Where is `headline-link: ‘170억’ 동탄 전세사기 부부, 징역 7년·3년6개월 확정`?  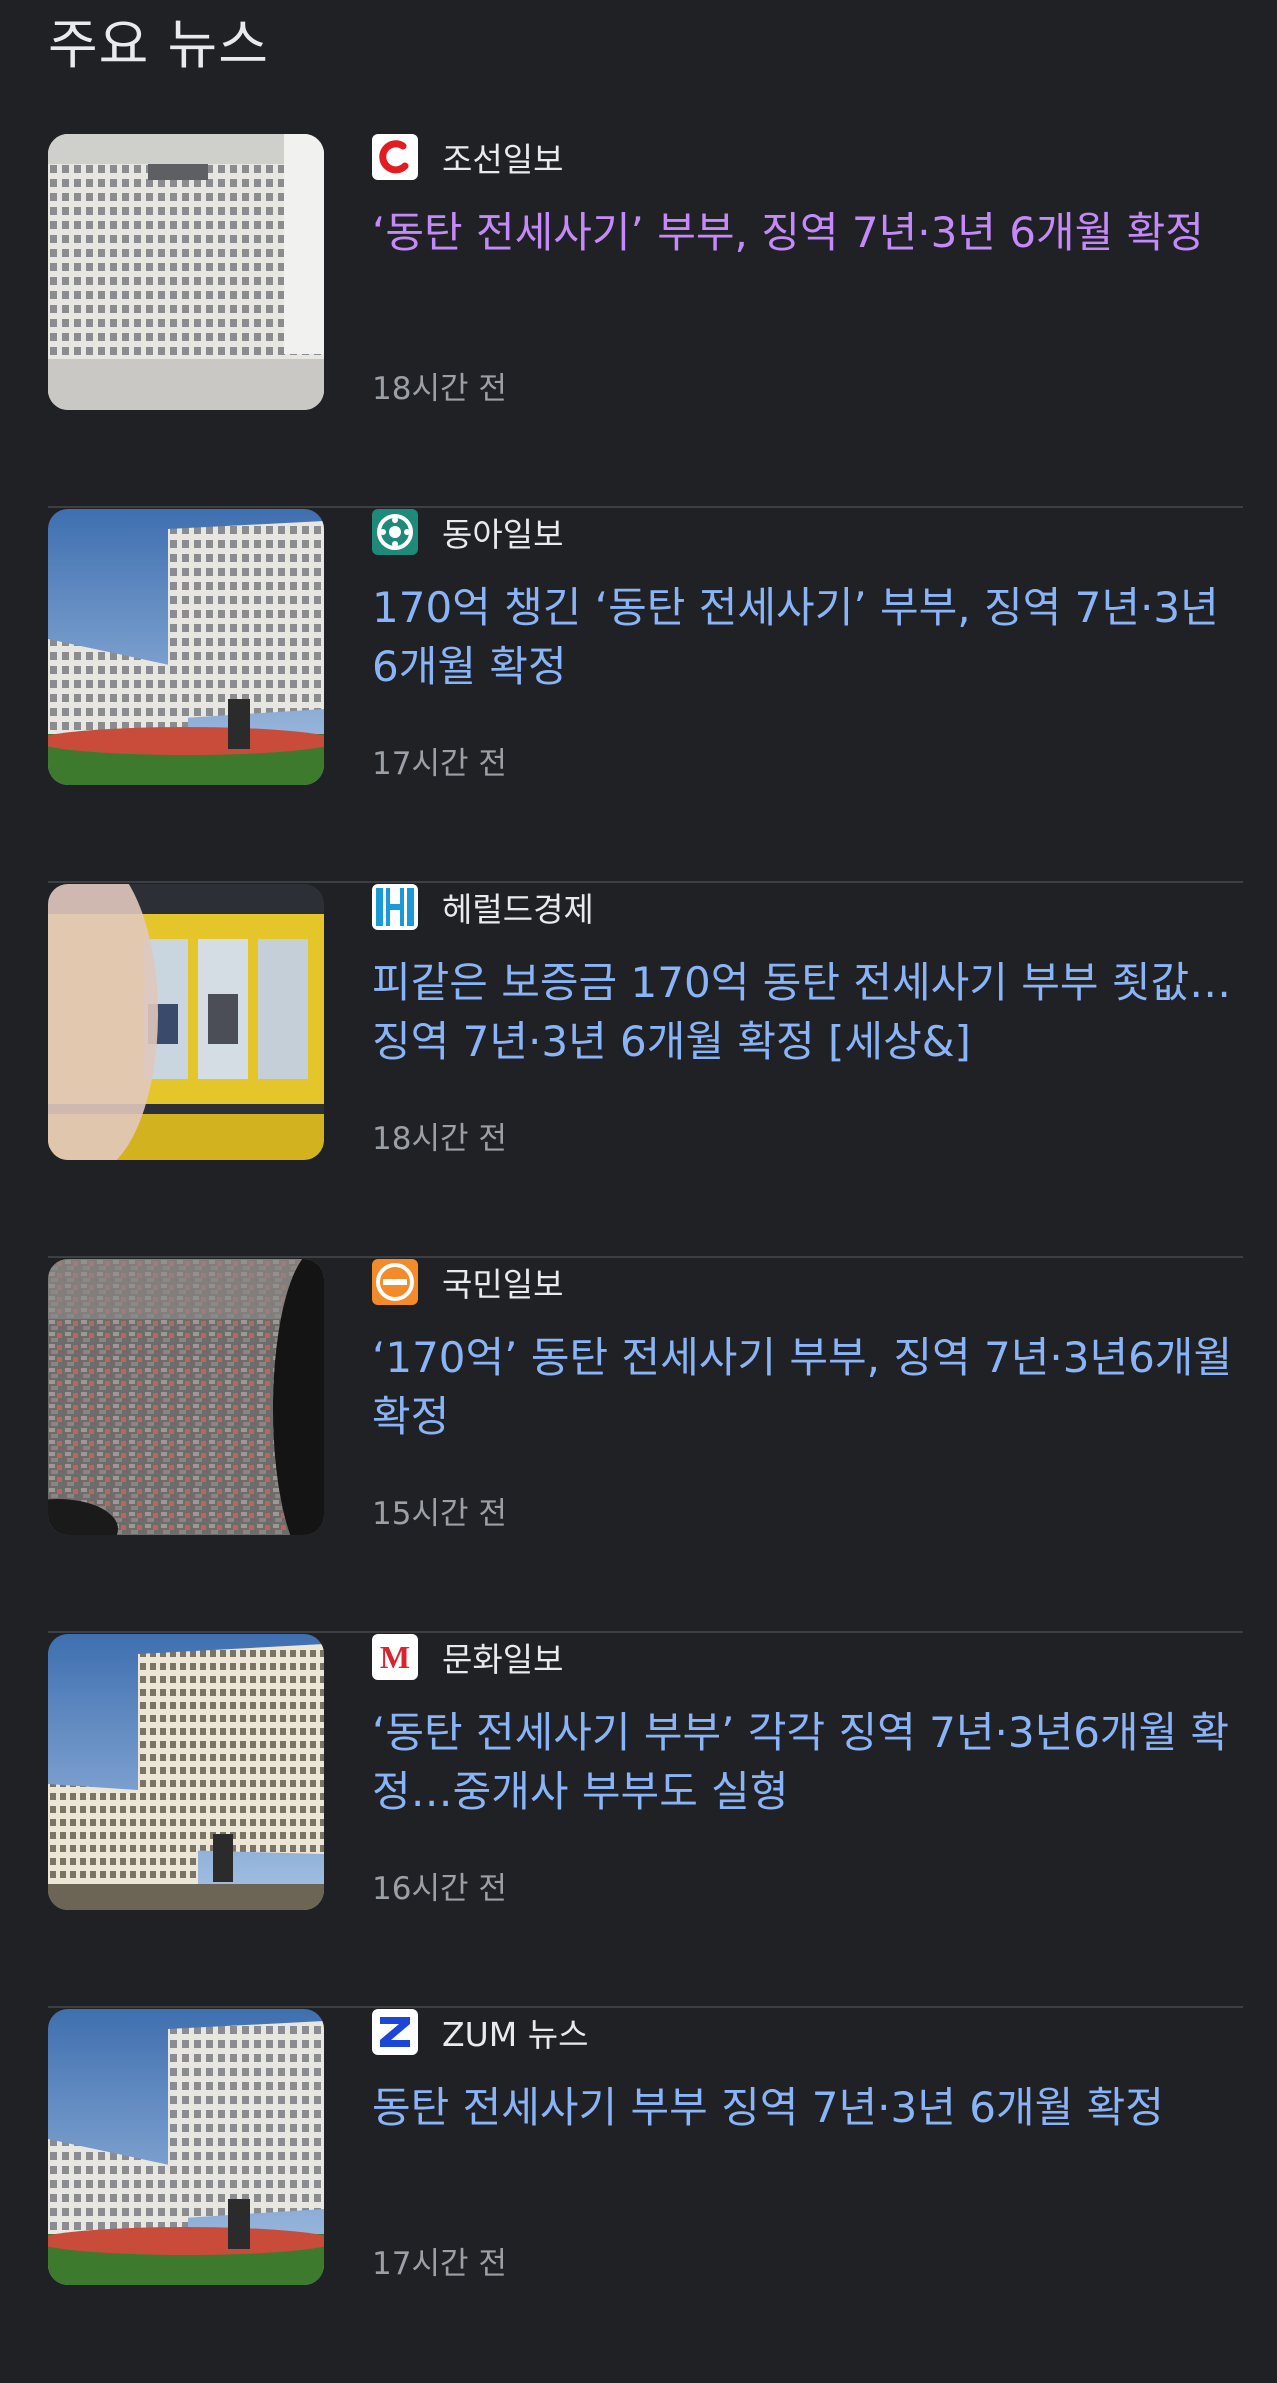
headline-link: ‘170억’ 동탄 전세사기 부부, 징역 7년·3년6개월 확정 is located at coordinates (807, 1387).